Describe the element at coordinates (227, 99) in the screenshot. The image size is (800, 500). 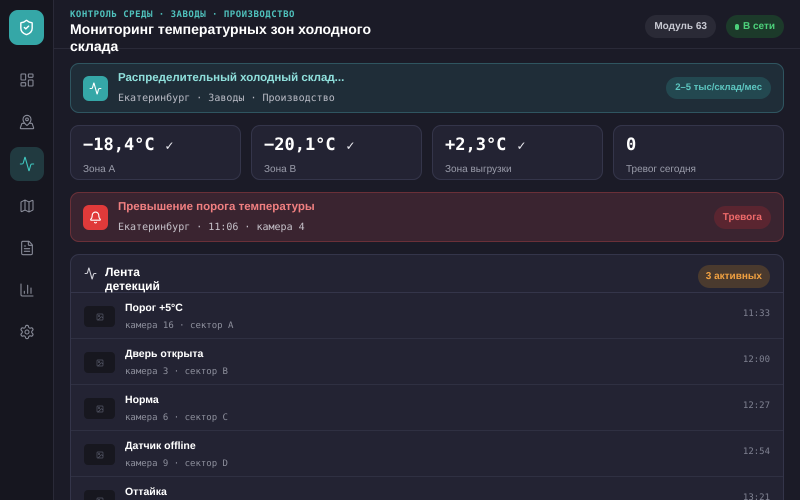
I see `site-location: Екатеринбург · Заводы · Производство` at that location.